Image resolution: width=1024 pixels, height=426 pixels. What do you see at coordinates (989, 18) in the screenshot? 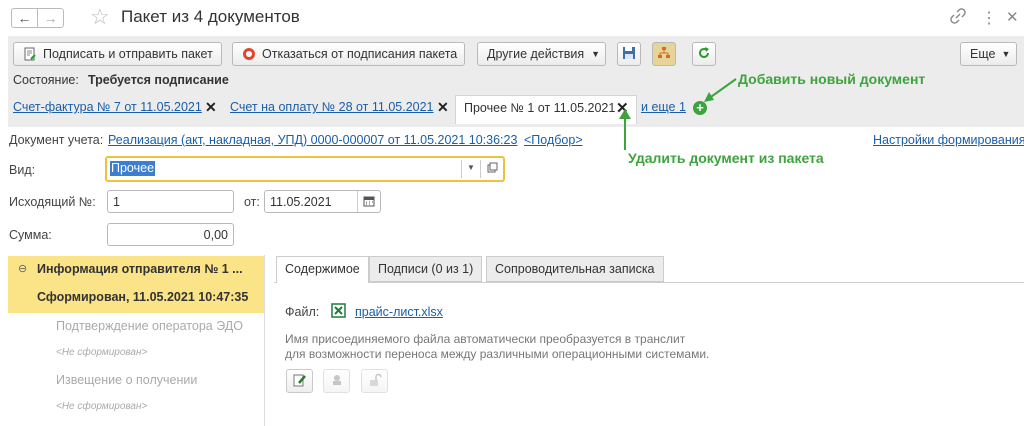
I see `more-vertical-icon: ⋮` at bounding box center [989, 18].